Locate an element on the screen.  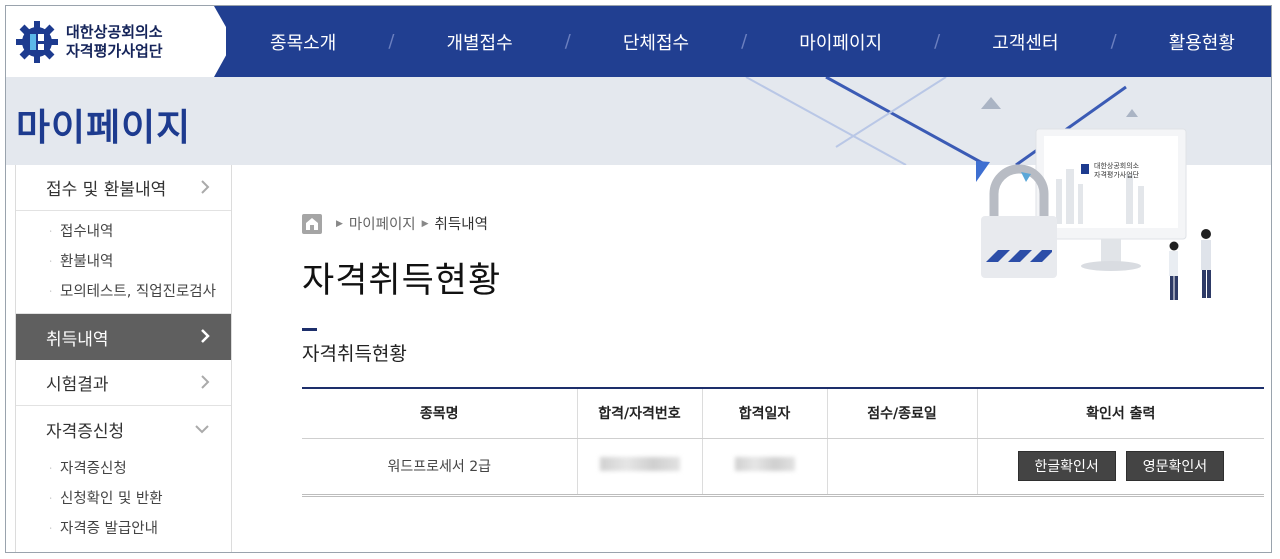
cell-score is located at coordinates (901, 467).